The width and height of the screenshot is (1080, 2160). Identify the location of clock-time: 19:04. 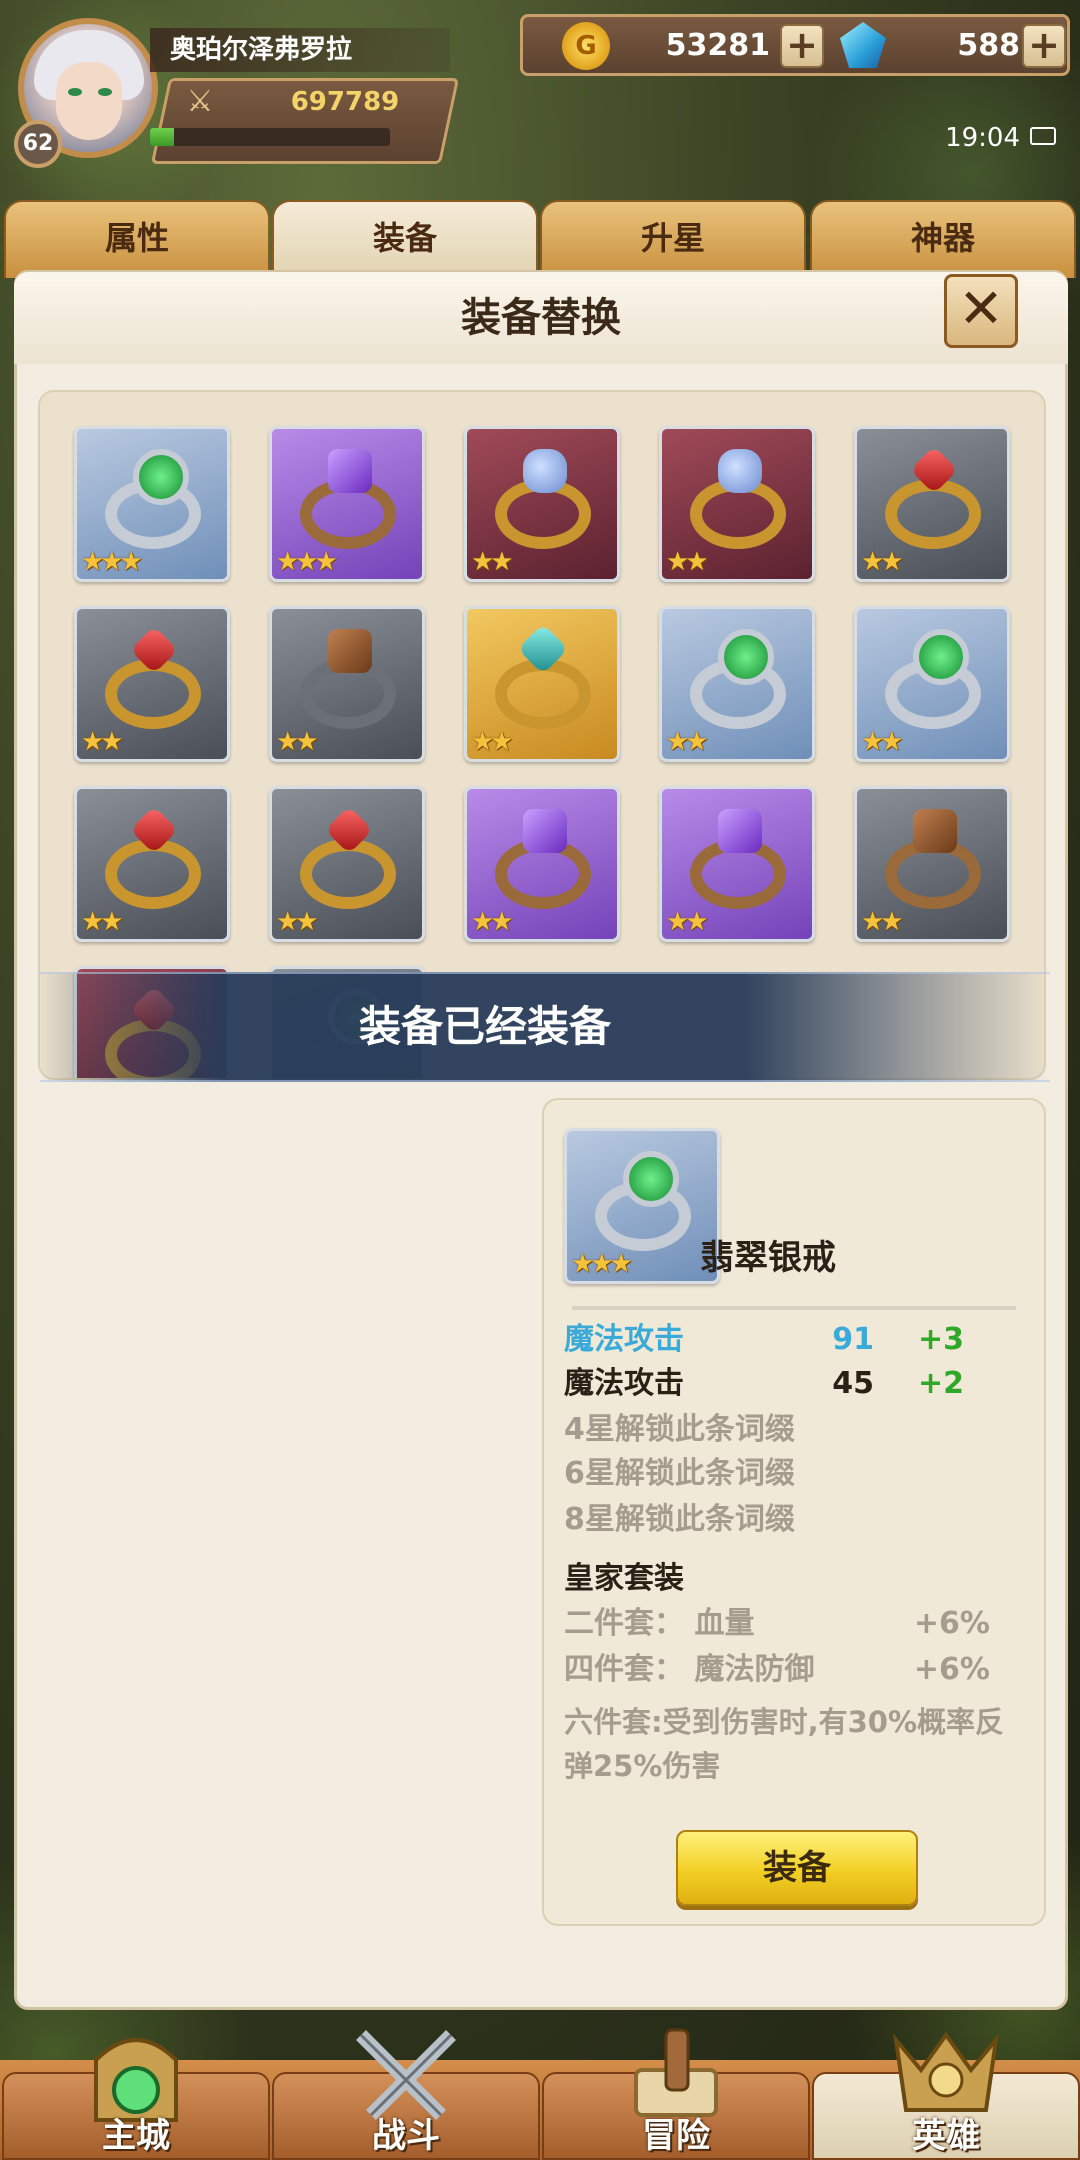
(982, 138).